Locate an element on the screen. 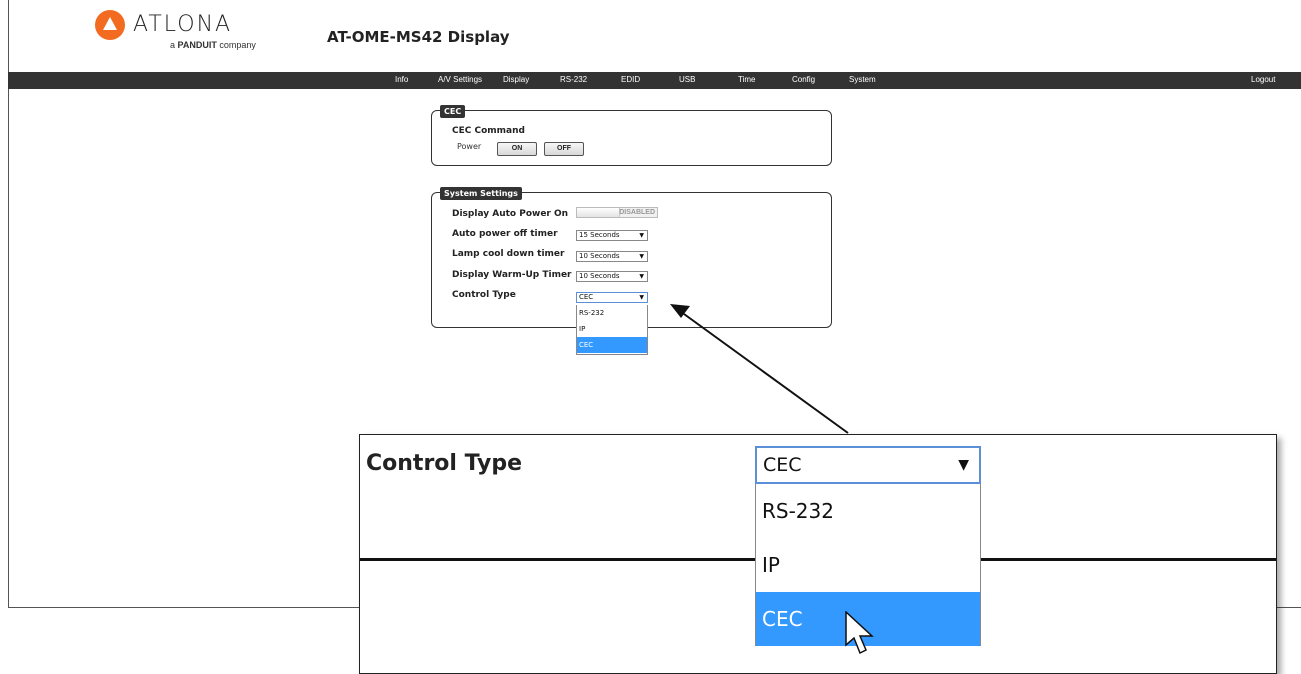 The height and width of the screenshot is (674, 1301). zoom-option-rs232: RS-232 is located at coordinates (868, 511).